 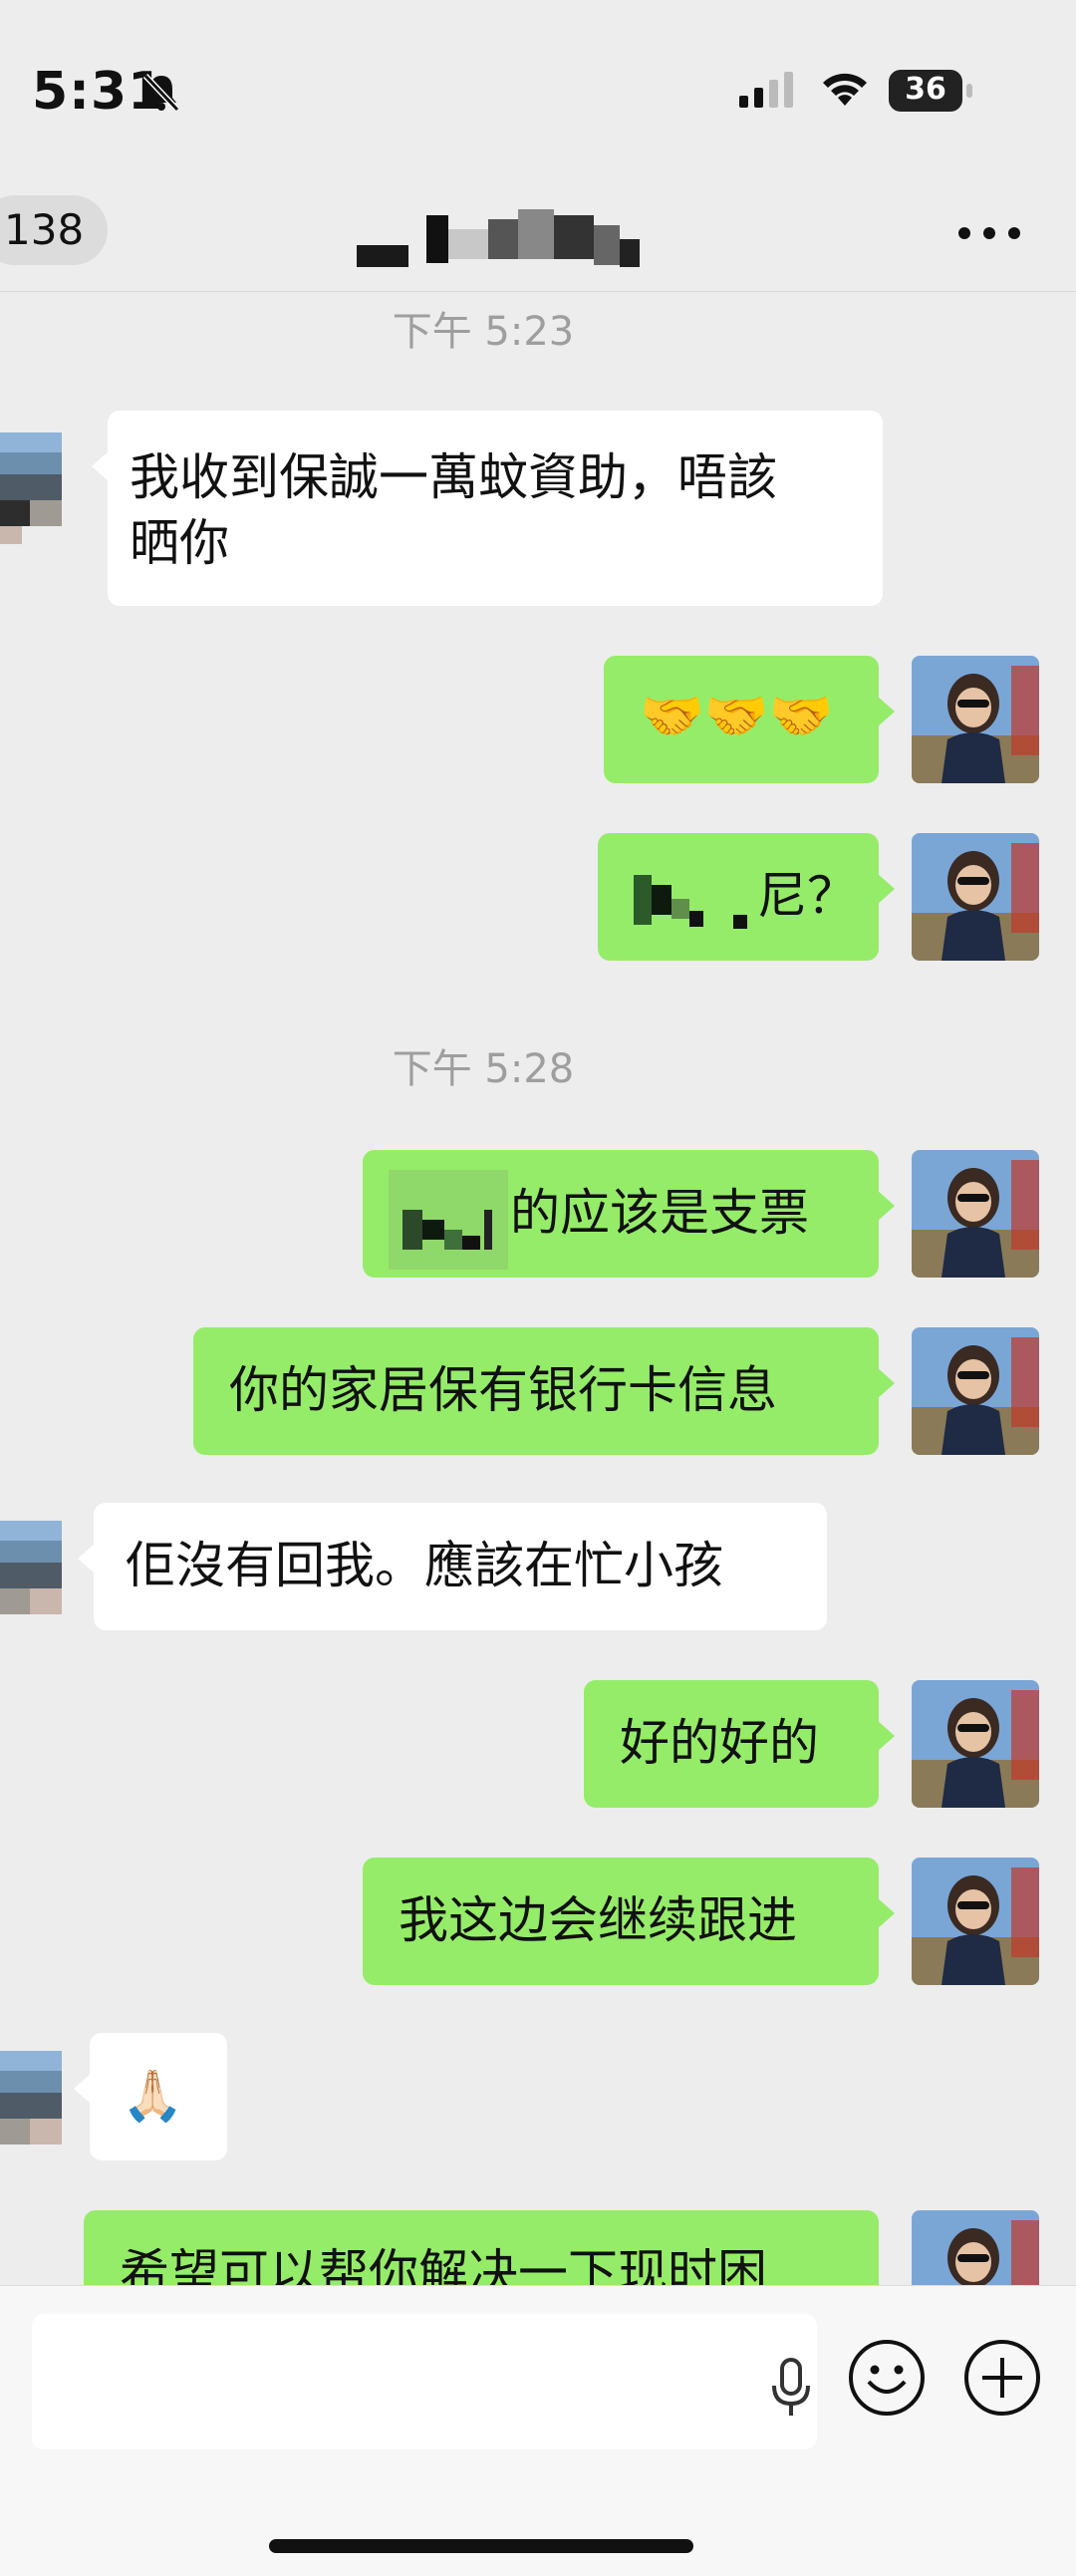 I want to click on message-bubble-out: 🤝🤝🤝, so click(x=749, y=719).